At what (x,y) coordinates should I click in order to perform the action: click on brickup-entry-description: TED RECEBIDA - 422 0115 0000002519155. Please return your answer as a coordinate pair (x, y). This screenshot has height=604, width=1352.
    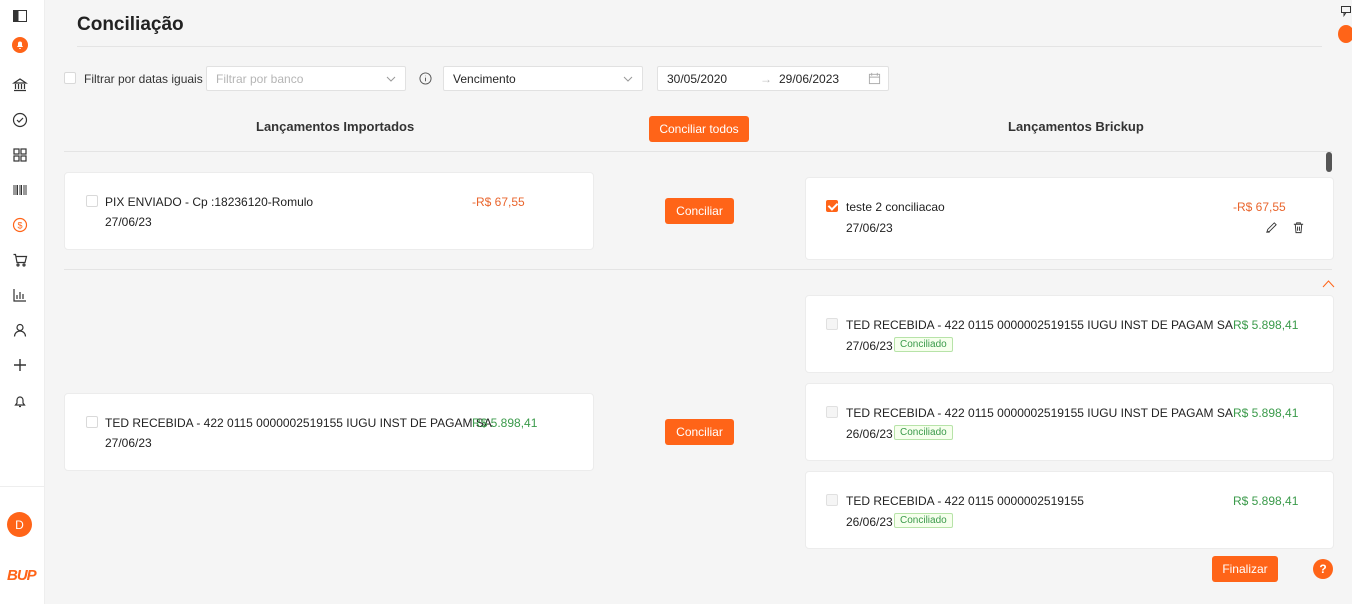
    Looking at the image, I should click on (965, 501).